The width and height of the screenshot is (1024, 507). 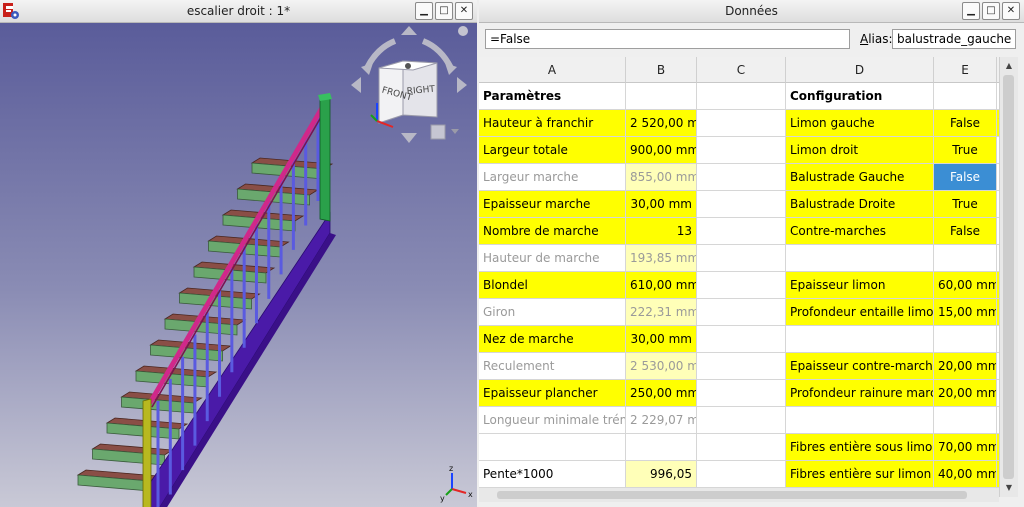 What do you see at coordinates (552, 447) in the screenshot?
I see `cell-a14` at bounding box center [552, 447].